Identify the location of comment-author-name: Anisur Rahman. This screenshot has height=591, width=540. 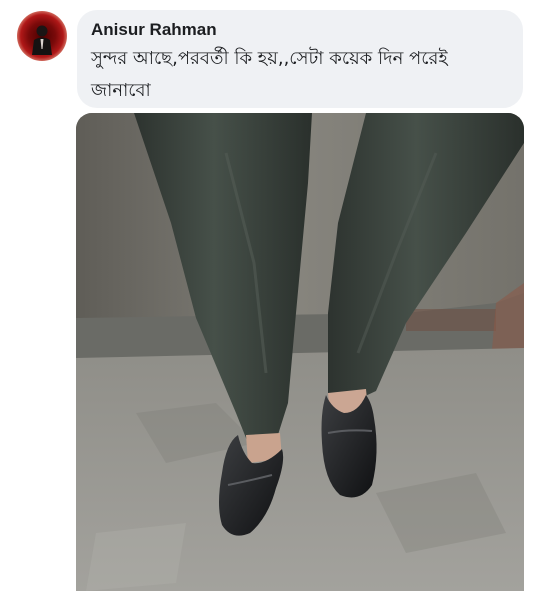
(300, 30).